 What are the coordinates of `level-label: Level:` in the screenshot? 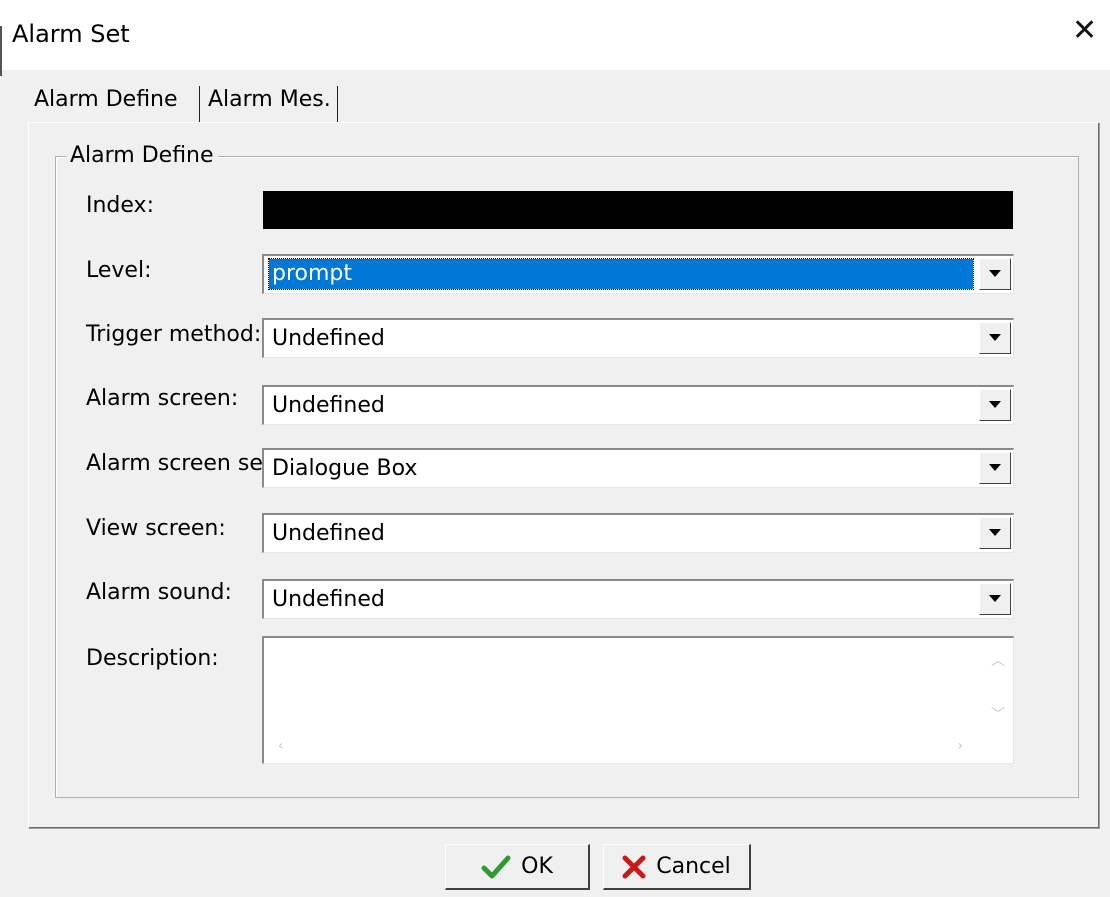 It's located at (119, 270).